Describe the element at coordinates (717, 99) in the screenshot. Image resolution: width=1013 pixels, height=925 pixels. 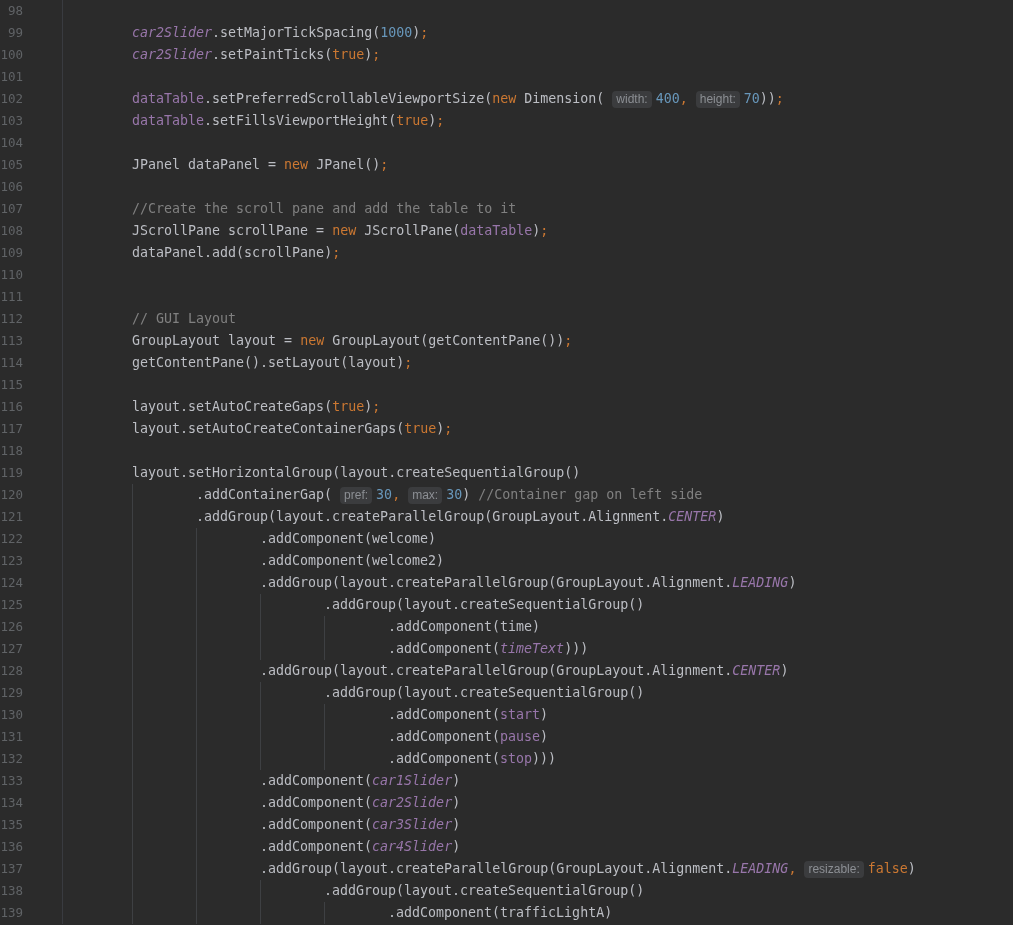
I see `parameter-hint: height:` at that location.